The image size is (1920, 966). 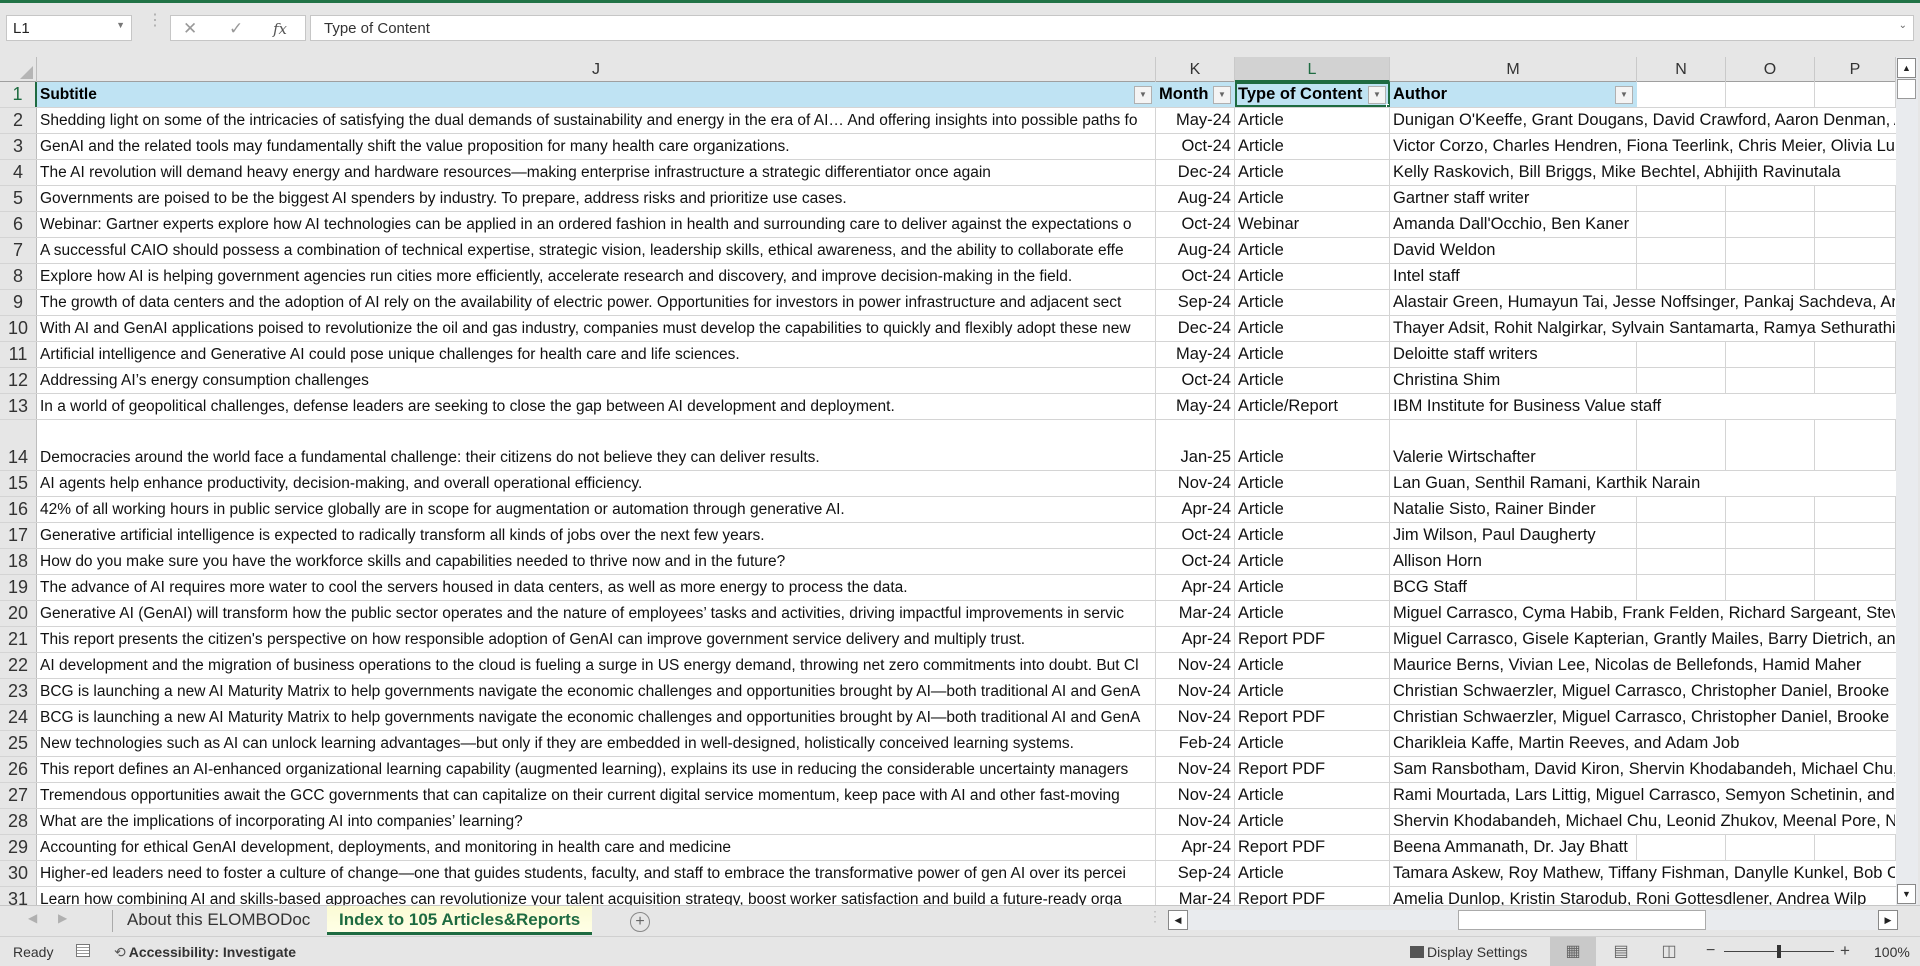 I want to click on cell-type: Article/Report, so click(x=1312, y=406).